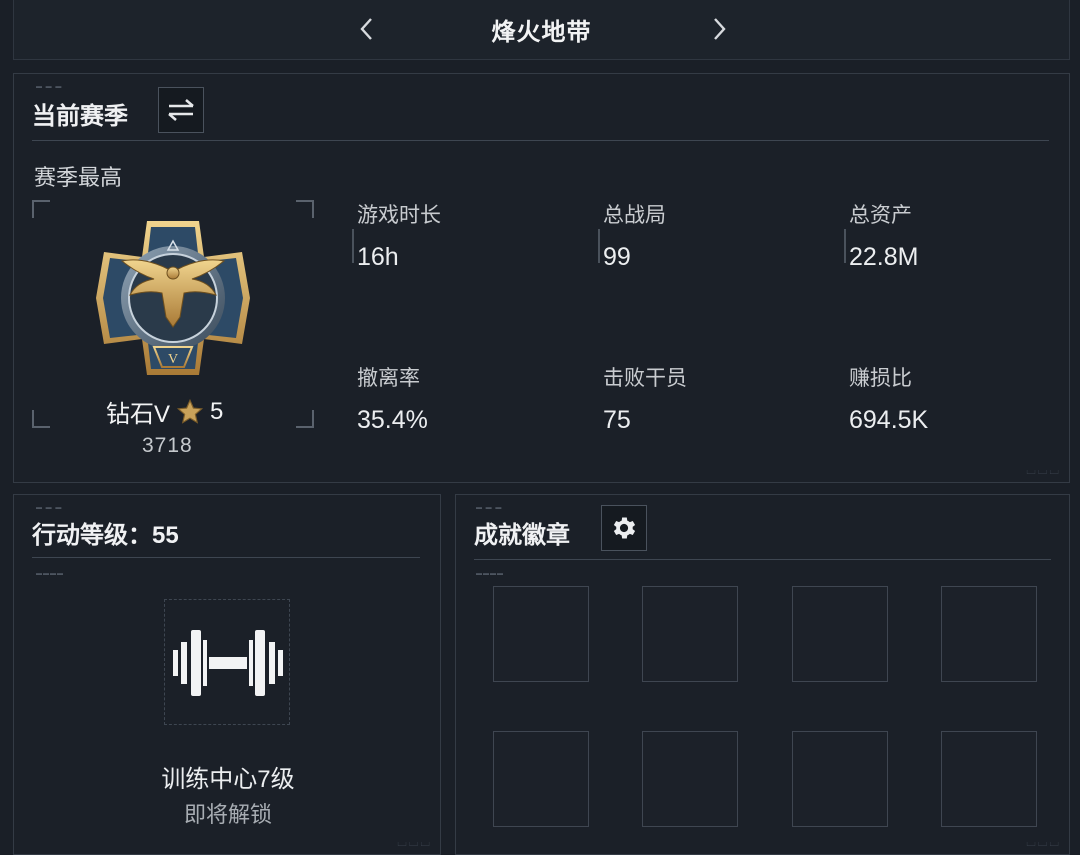 The width and height of the screenshot is (1080, 855). What do you see at coordinates (884, 257) in the screenshot?
I see `stat-value: 22.8M` at bounding box center [884, 257].